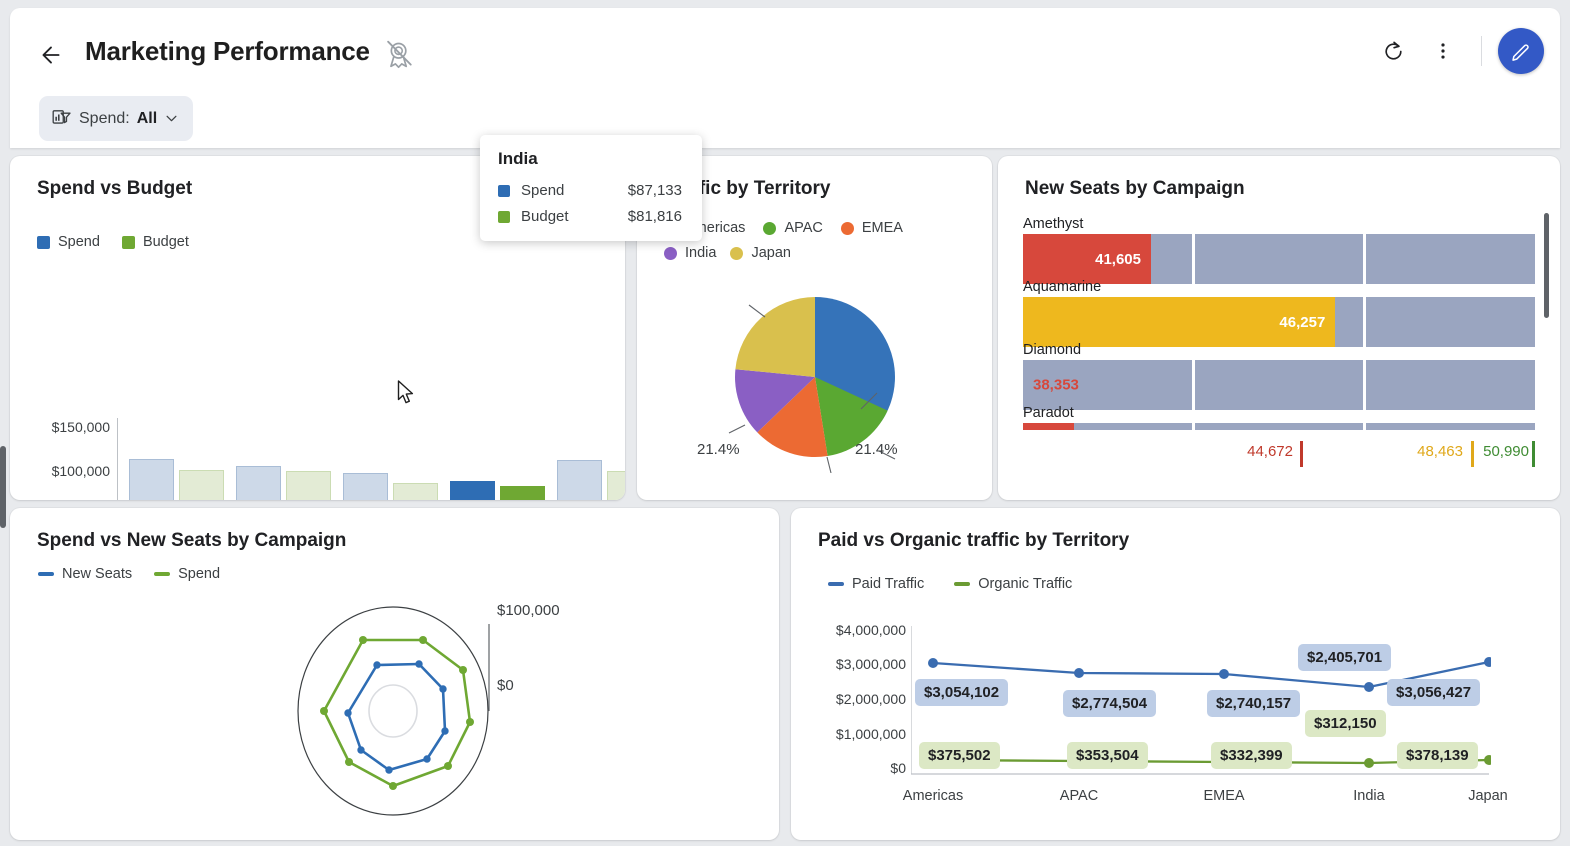 This screenshot has height=846, width=1570. I want to click on xtick-paid-japan: Japan, so click(1488, 796).